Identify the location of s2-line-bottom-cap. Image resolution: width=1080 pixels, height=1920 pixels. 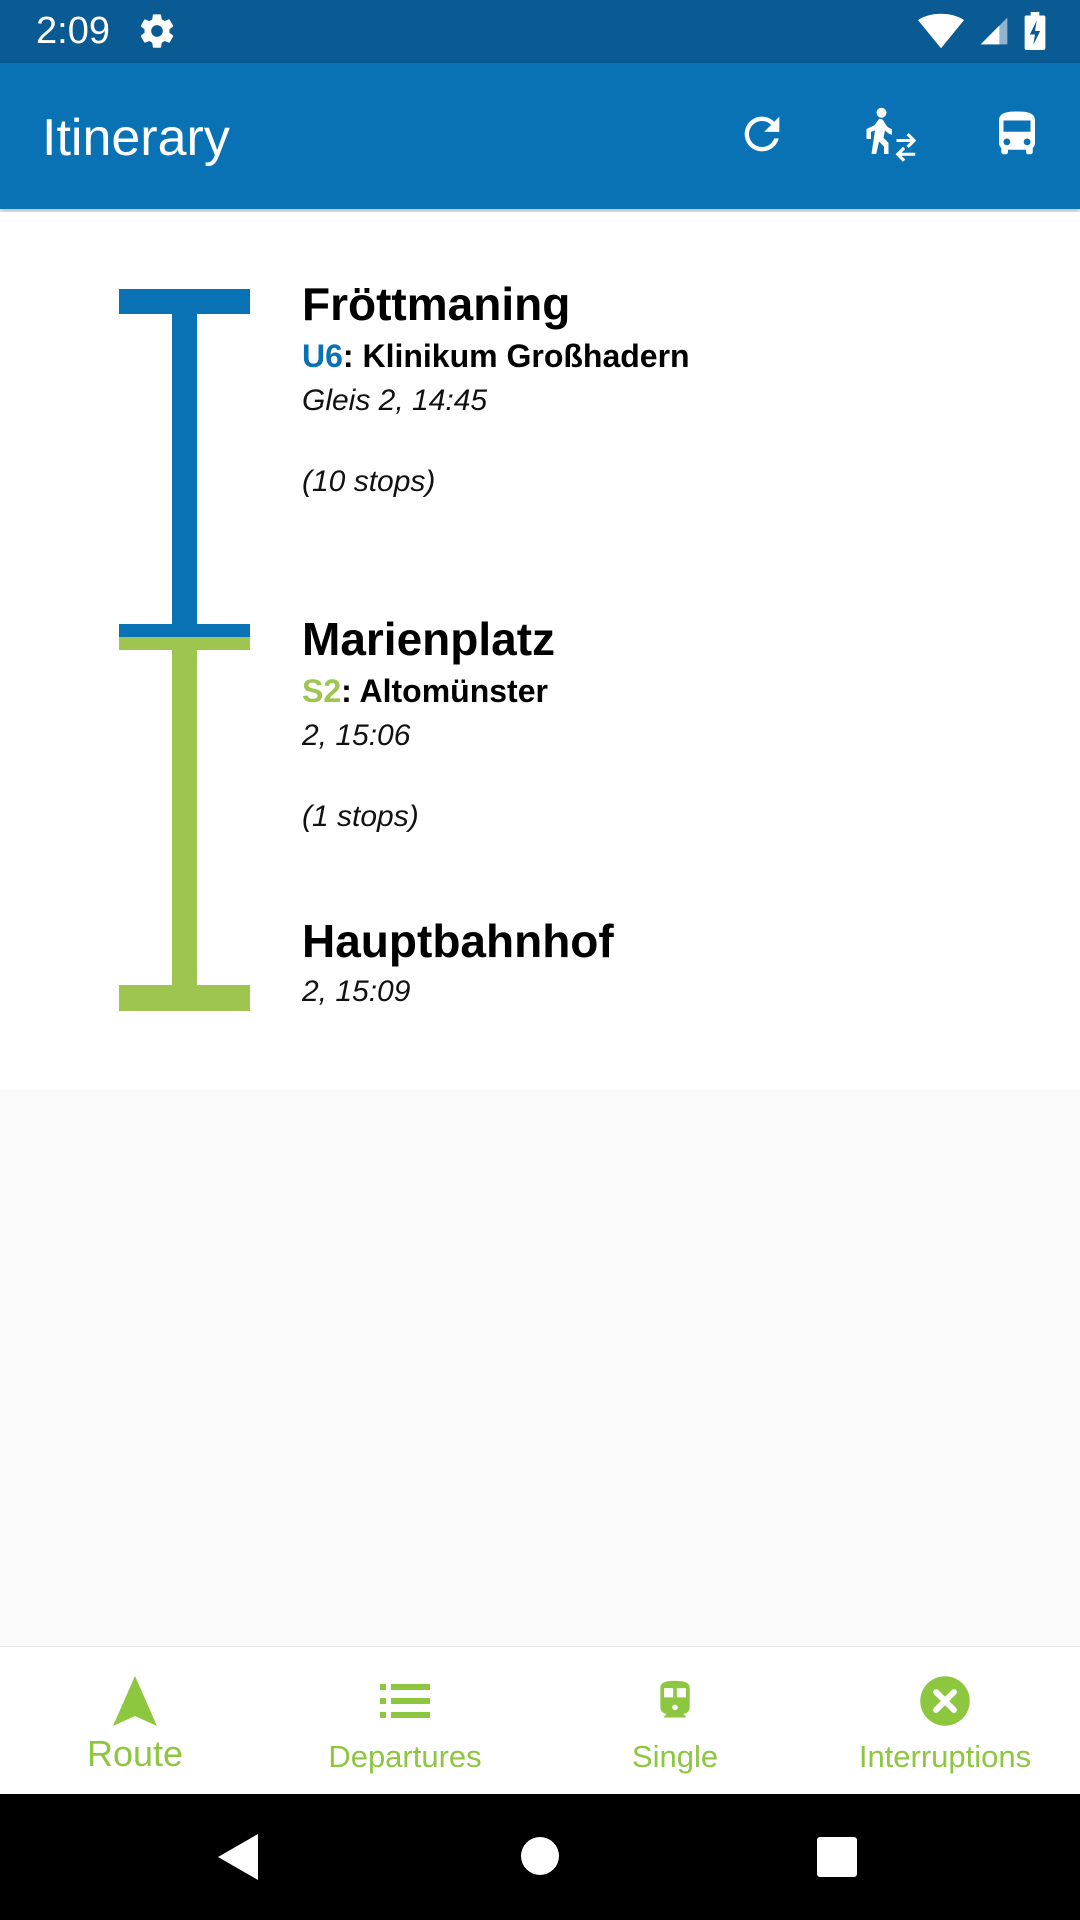
(184, 998).